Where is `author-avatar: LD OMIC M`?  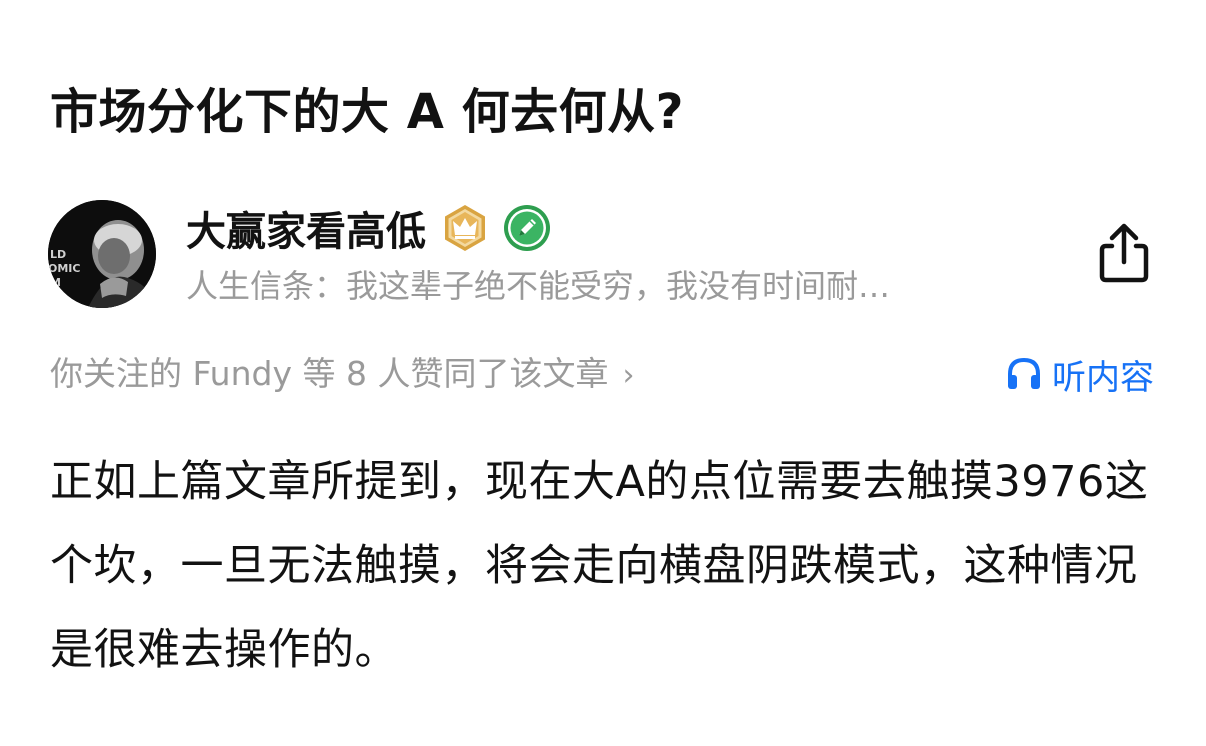
author-avatar: LD OMIC M is located at coordinates (102, 254).